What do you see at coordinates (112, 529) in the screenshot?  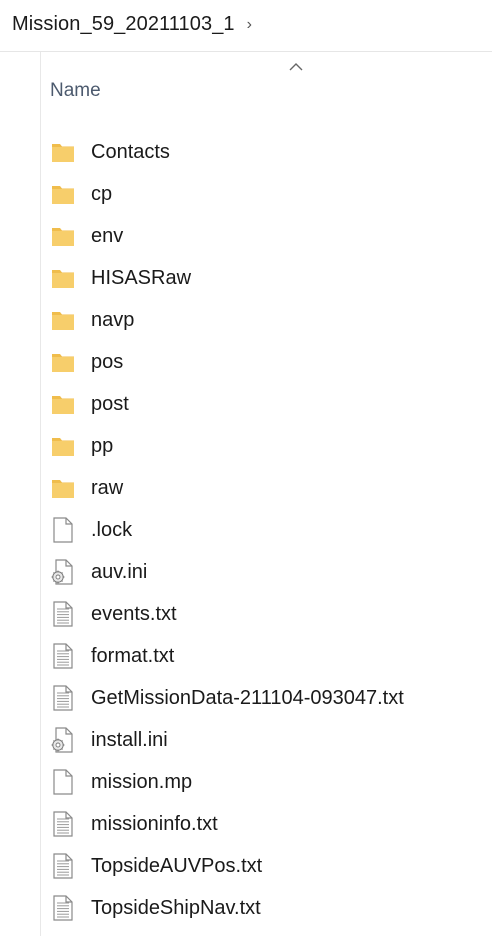 I see `item-name: .lock` at bounding box center [112, 529].